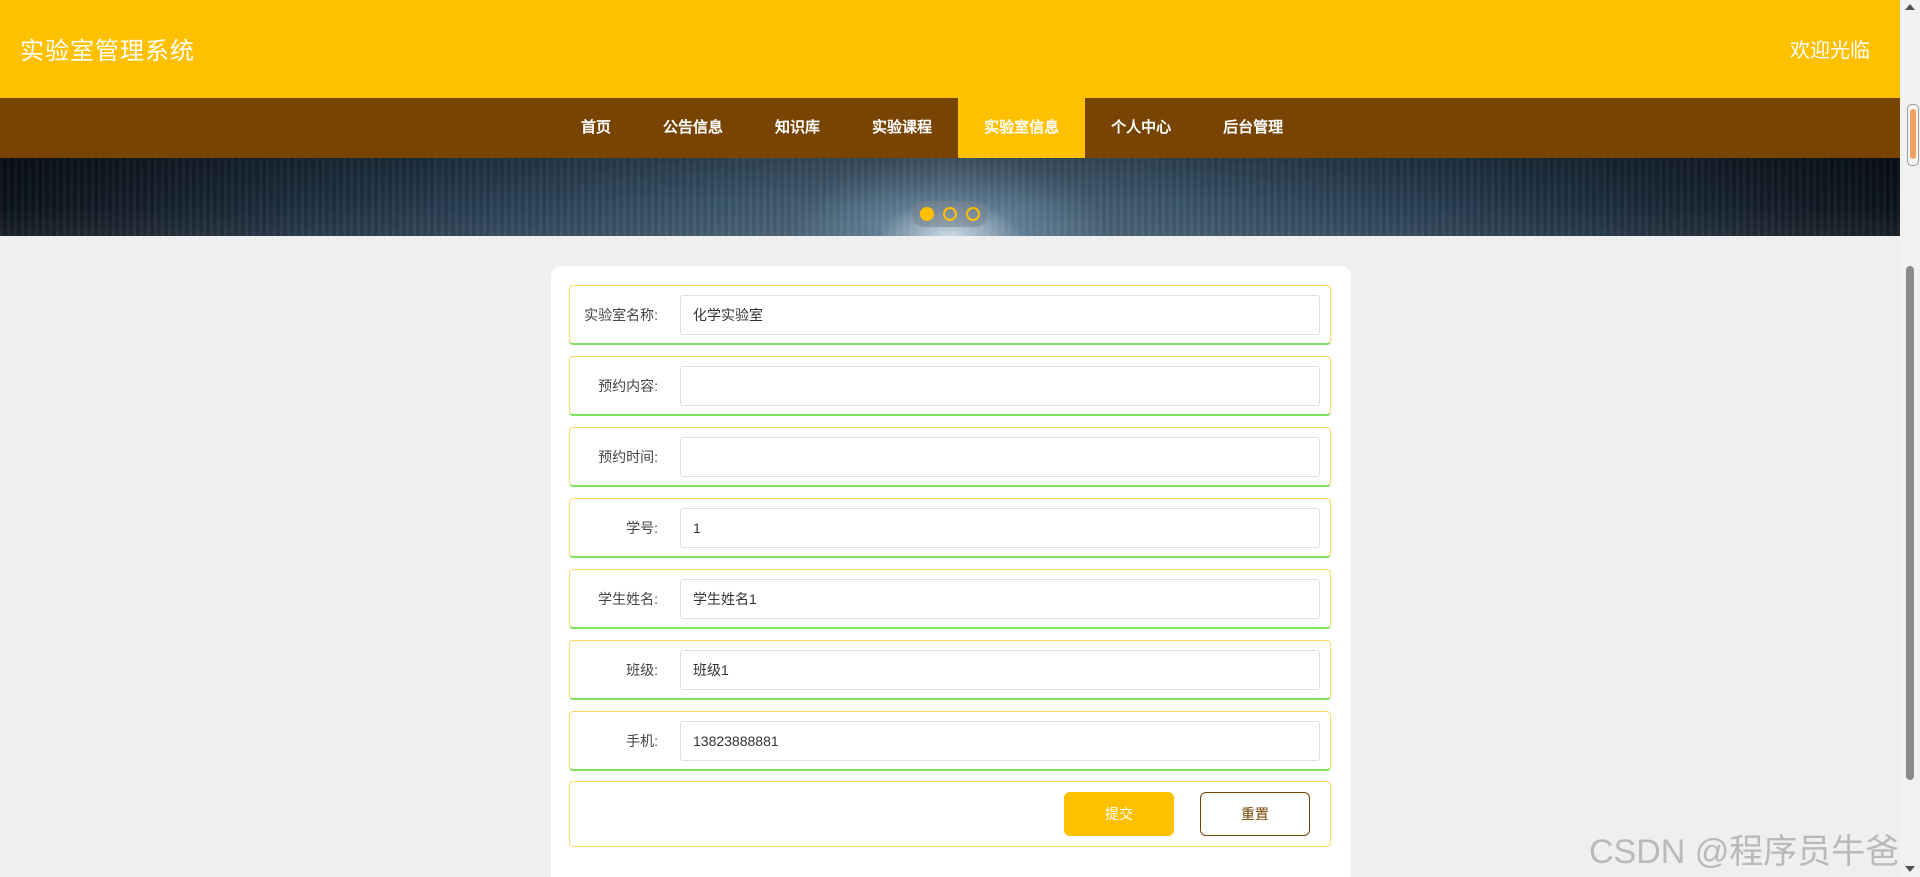 The width and height of the screenshot is (1920, 877). I want to click on nav-scroll-indicator, so click(1913, 135).